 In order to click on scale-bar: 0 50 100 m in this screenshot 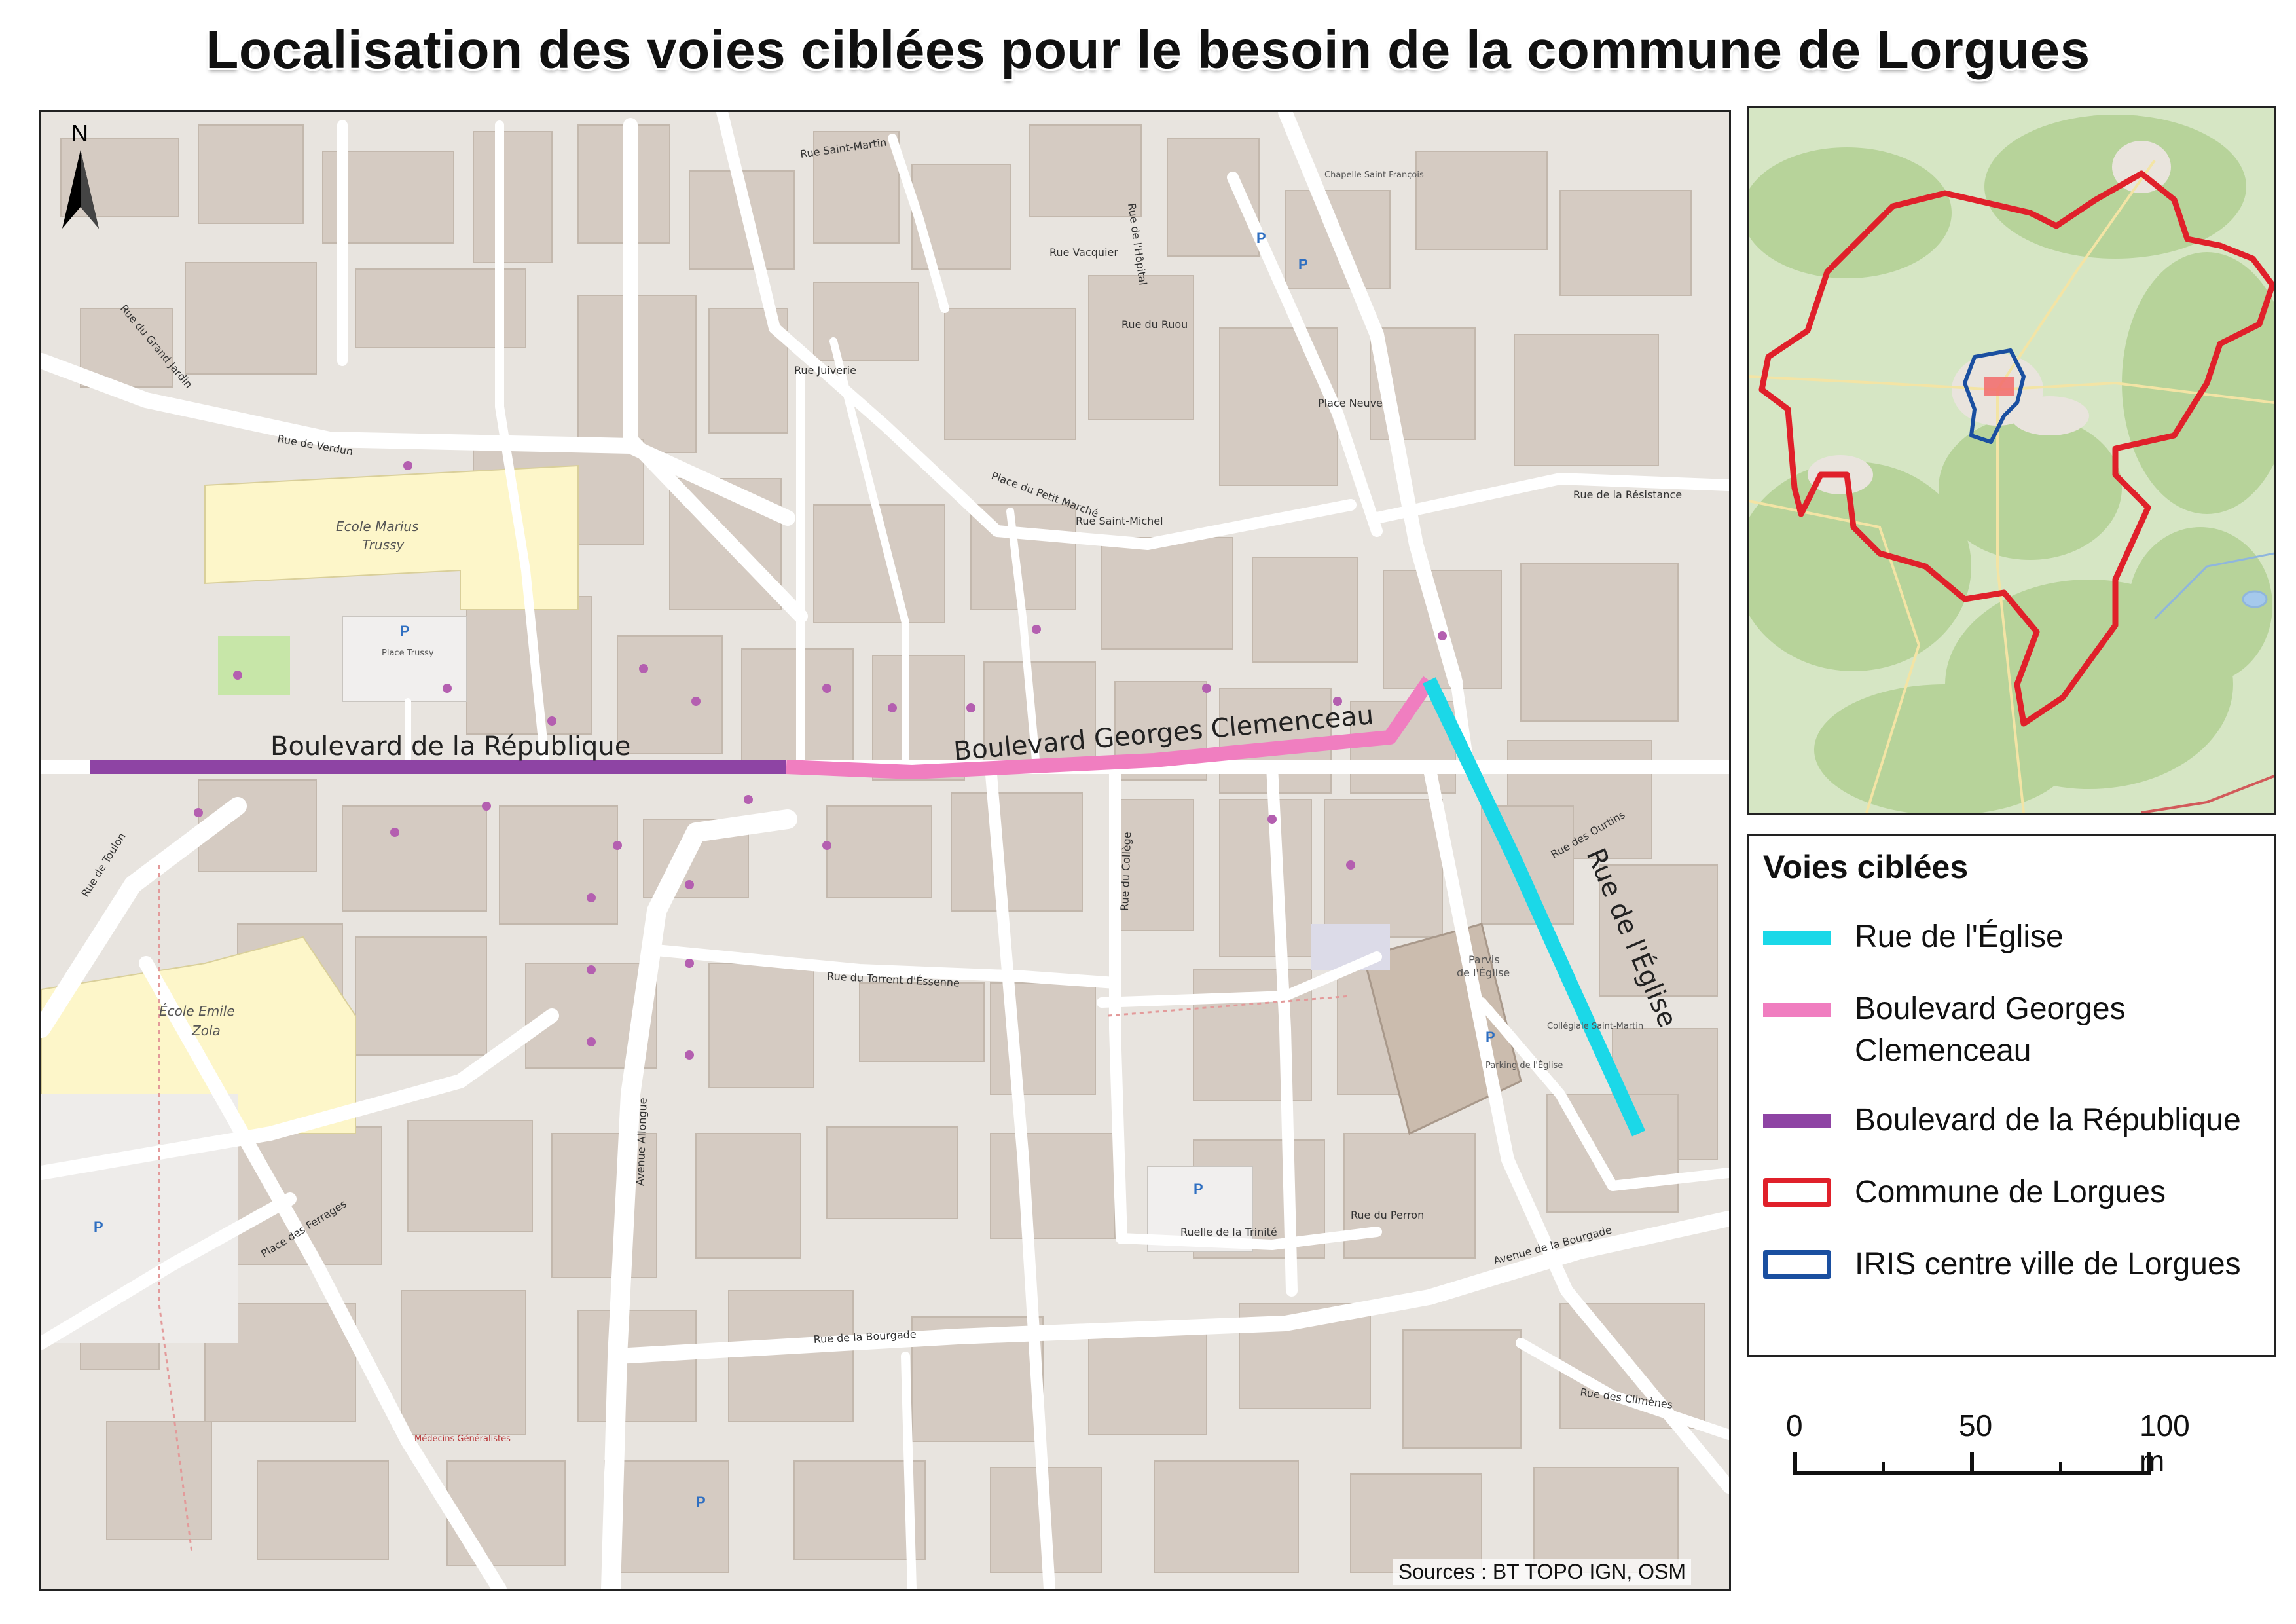, I will do `click(1979, 1454)`.